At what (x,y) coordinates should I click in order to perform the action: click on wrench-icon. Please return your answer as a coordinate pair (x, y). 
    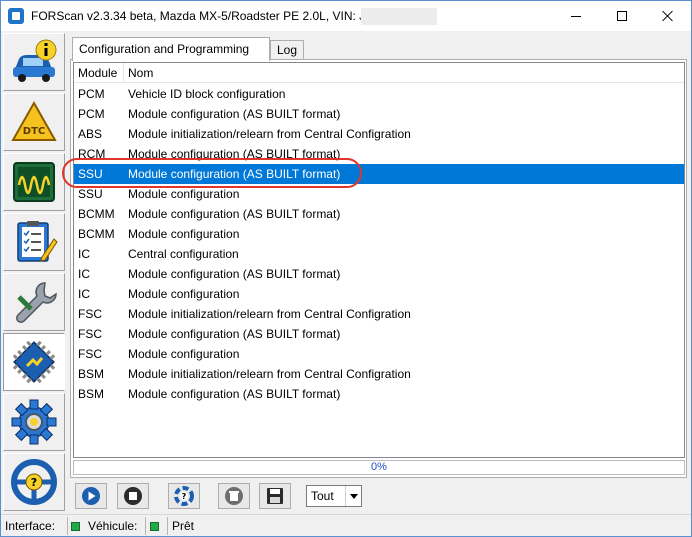
    Looking at the image, I should click on (36, 302).